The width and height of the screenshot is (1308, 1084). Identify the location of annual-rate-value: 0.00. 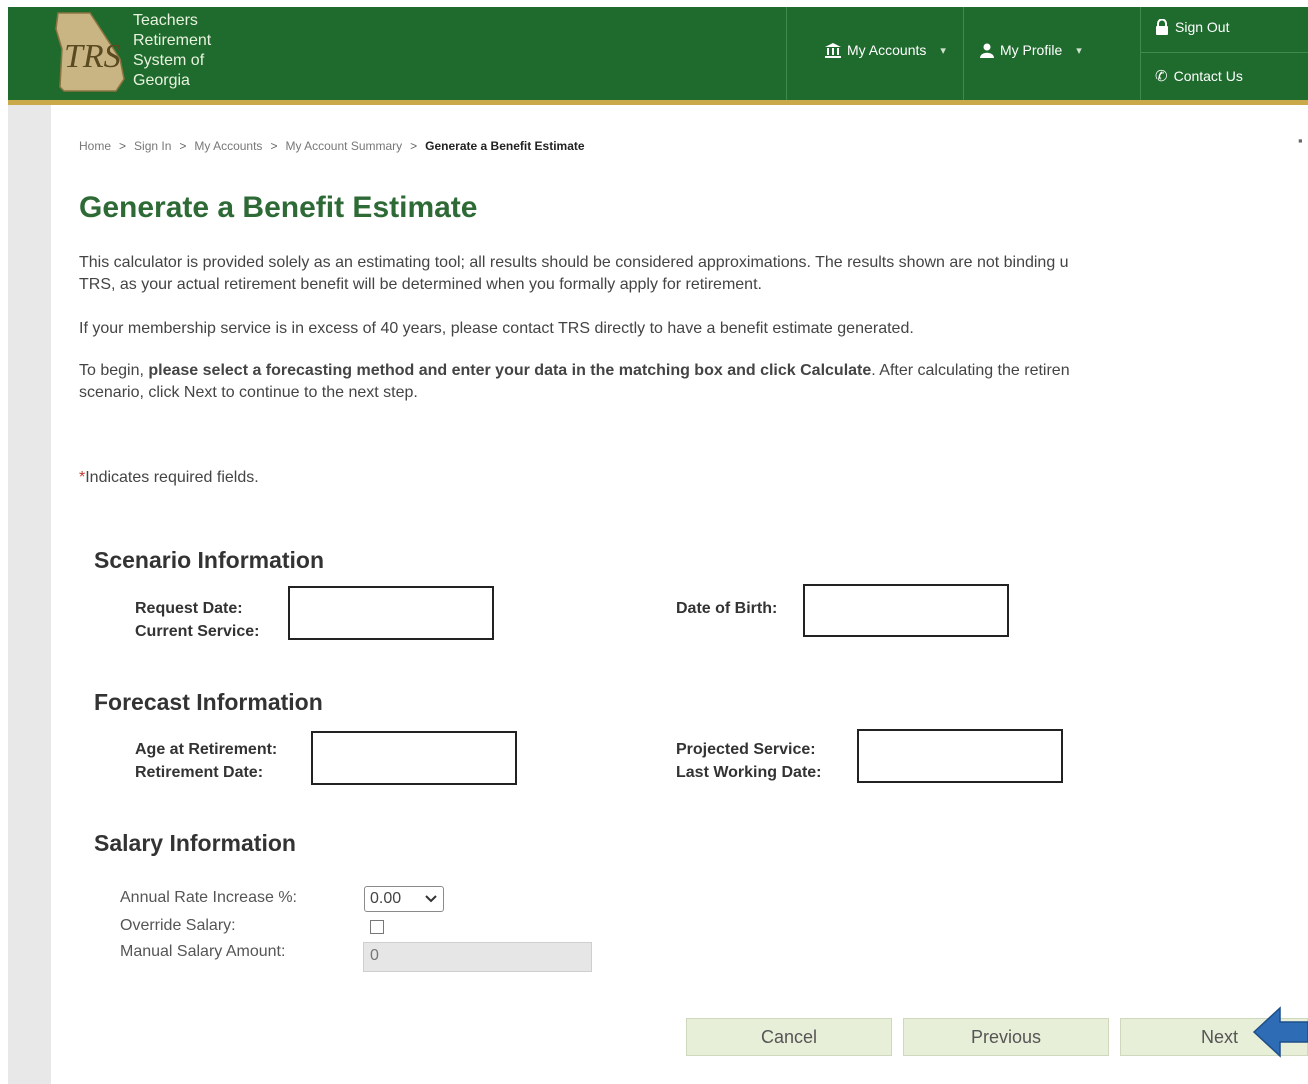
(386, 898).